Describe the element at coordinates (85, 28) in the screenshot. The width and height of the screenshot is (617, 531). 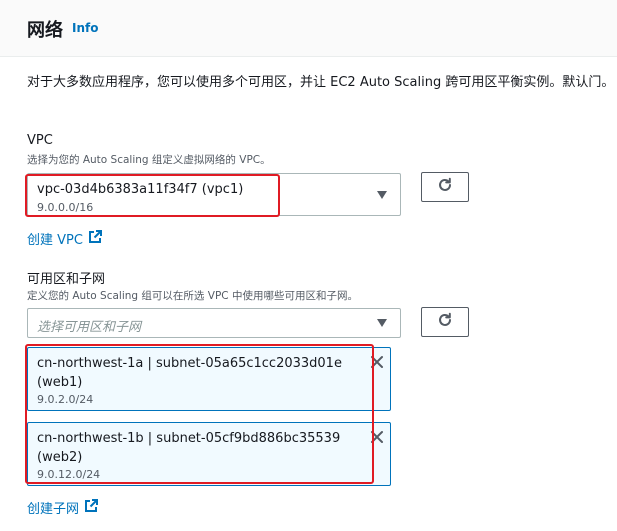
I see `info-link: Info` at that location.